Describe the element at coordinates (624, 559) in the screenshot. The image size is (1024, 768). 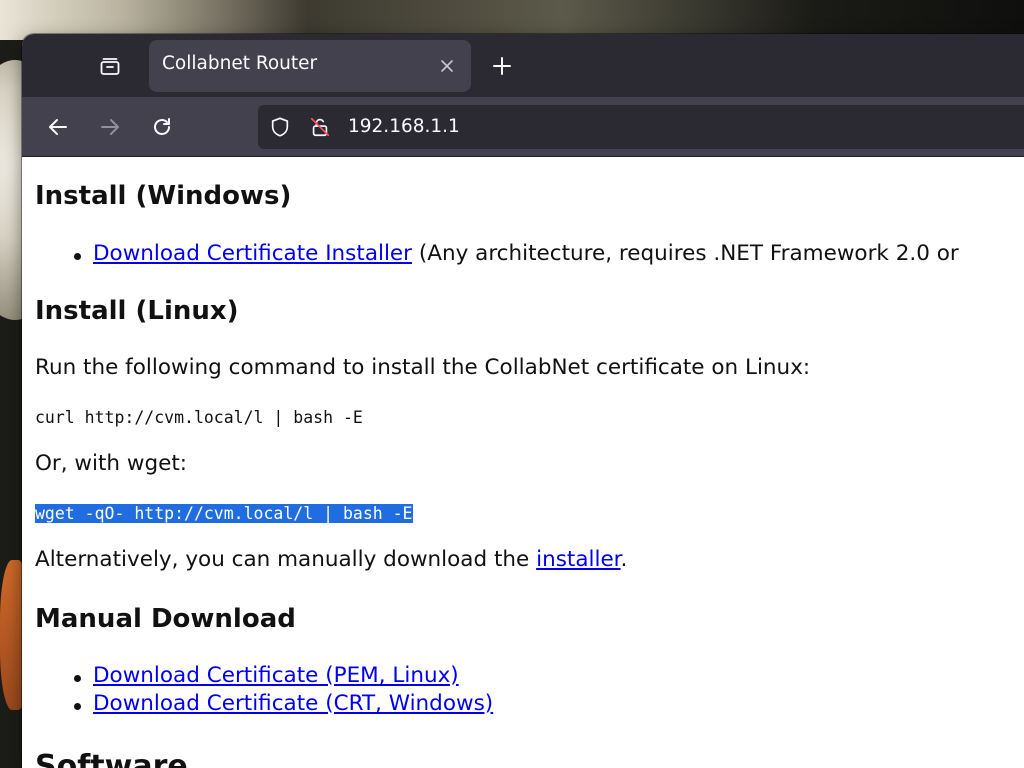
I see `alternative-suffix: .` at that location.